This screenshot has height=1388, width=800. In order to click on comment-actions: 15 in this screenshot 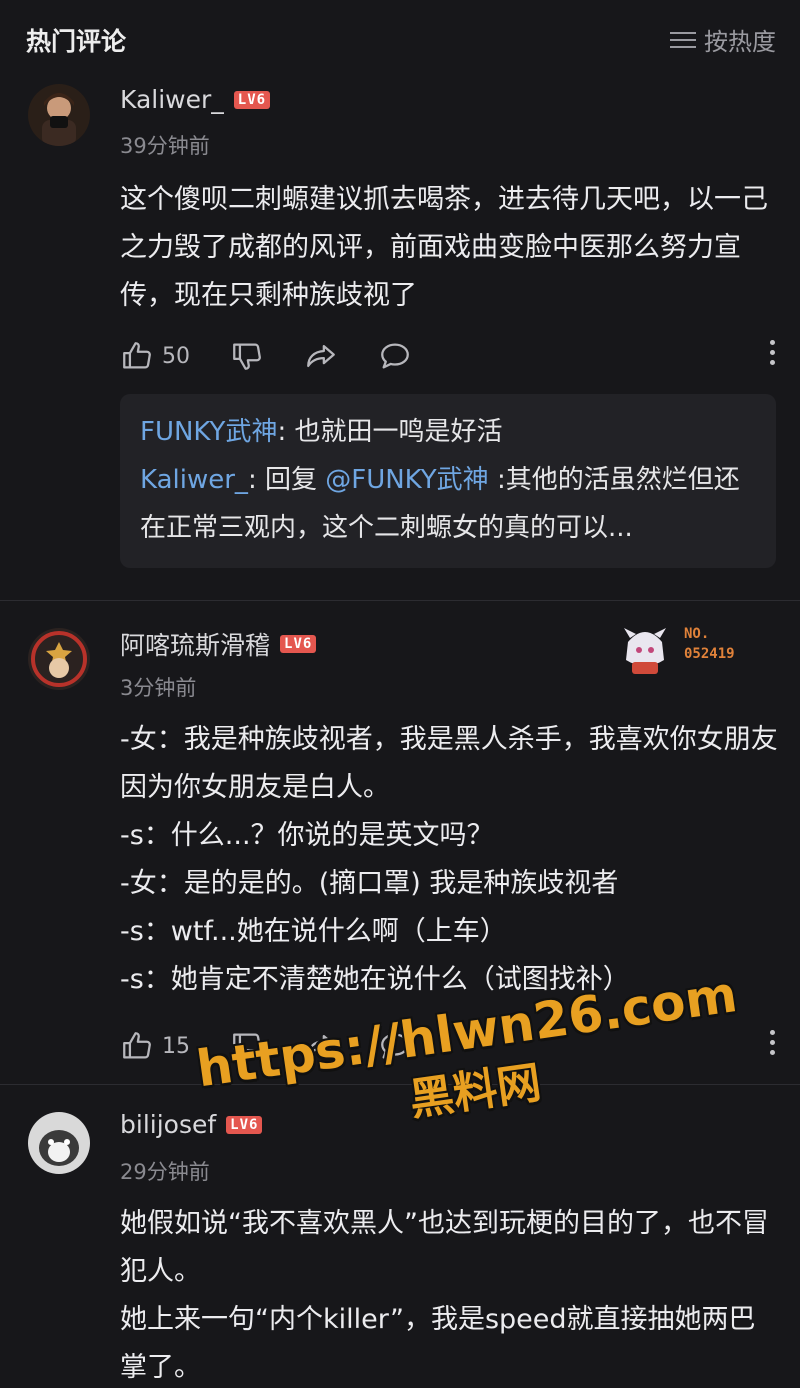, I will do `click(448, 1046)`.